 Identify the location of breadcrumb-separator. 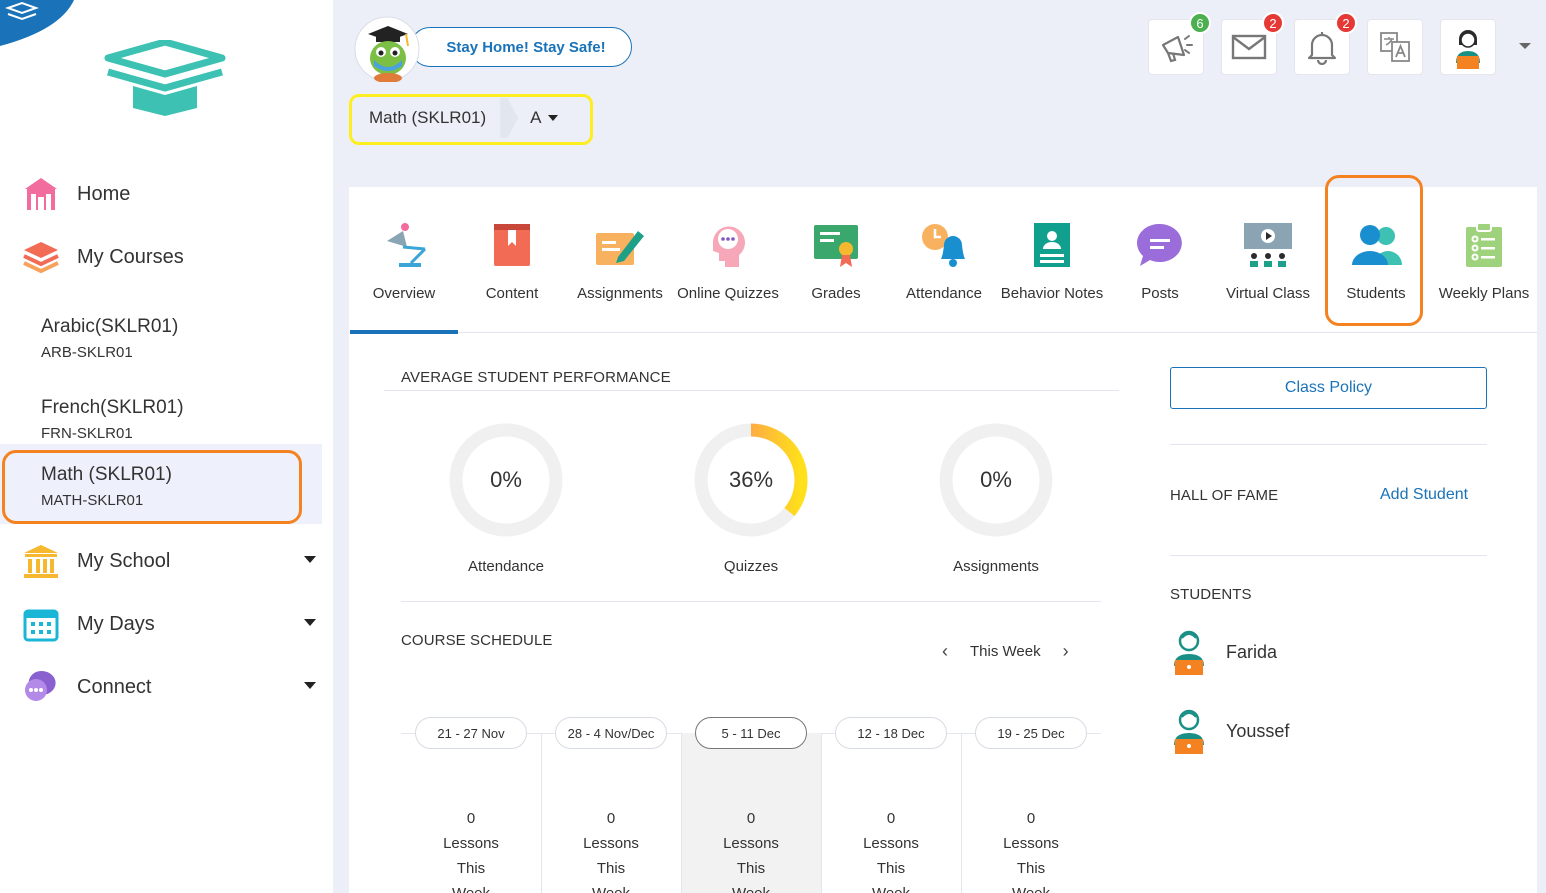
(509, 118).